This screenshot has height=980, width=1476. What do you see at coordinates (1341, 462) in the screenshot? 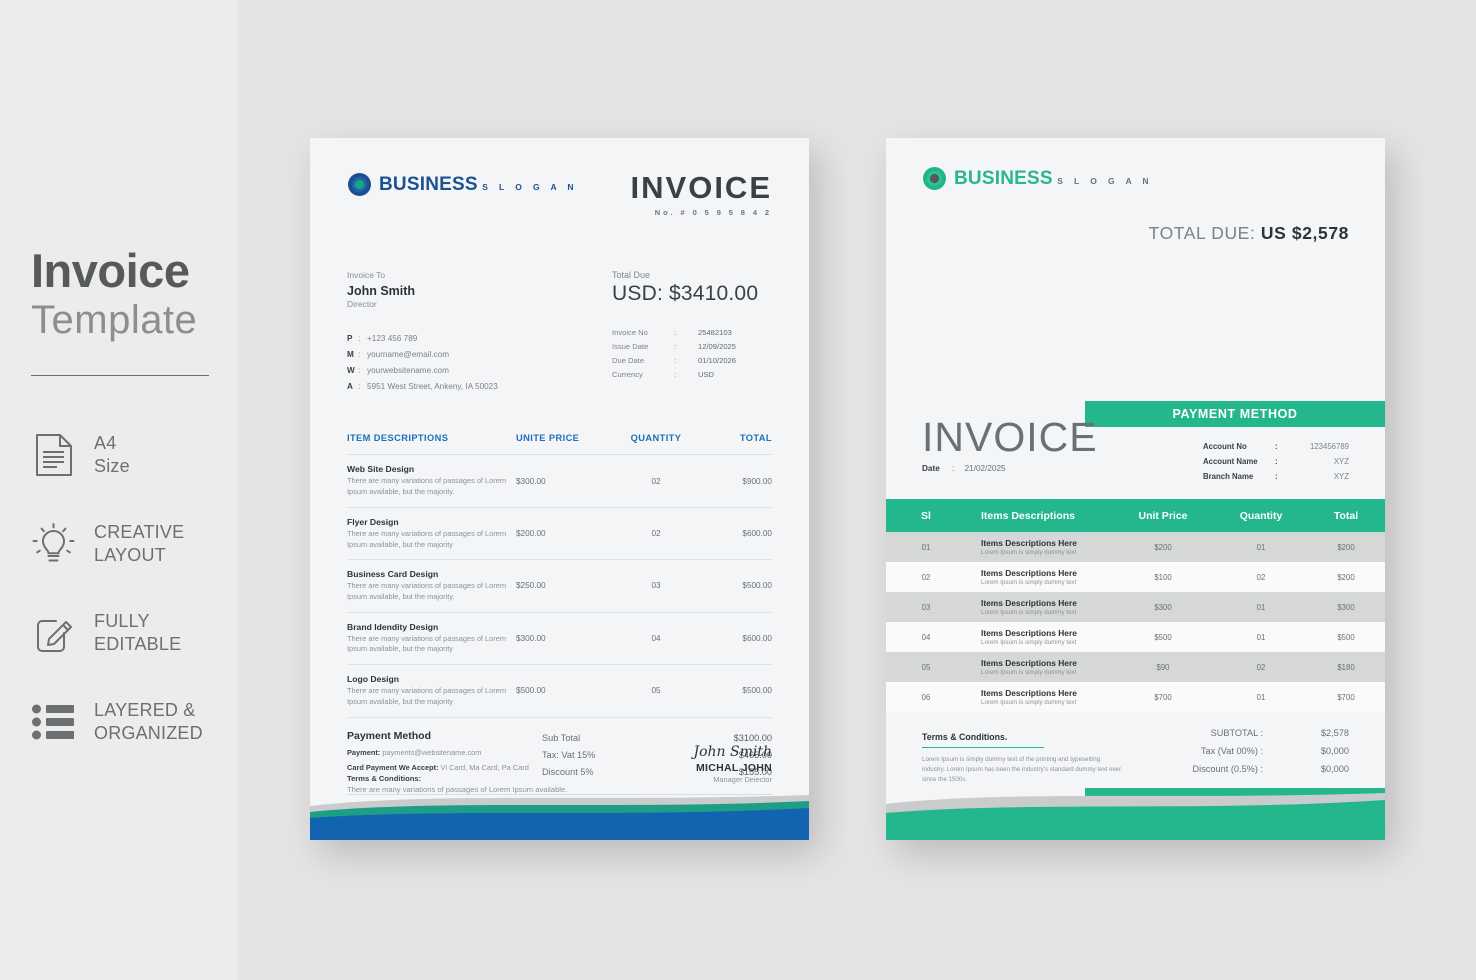
I see `account-value: XYZ` at bounding box center [1341, 462].